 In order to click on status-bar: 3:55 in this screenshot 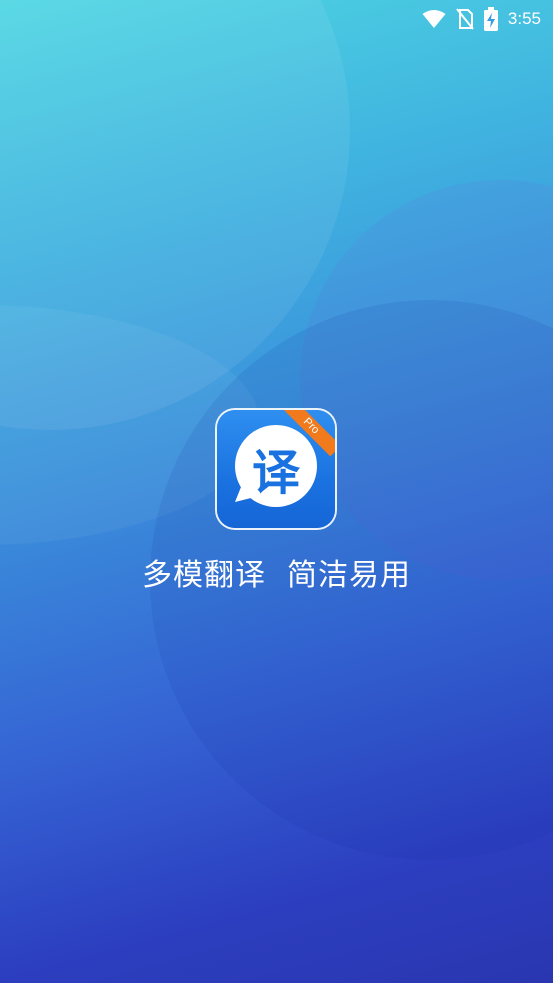, I will do `click(276, 19)`.